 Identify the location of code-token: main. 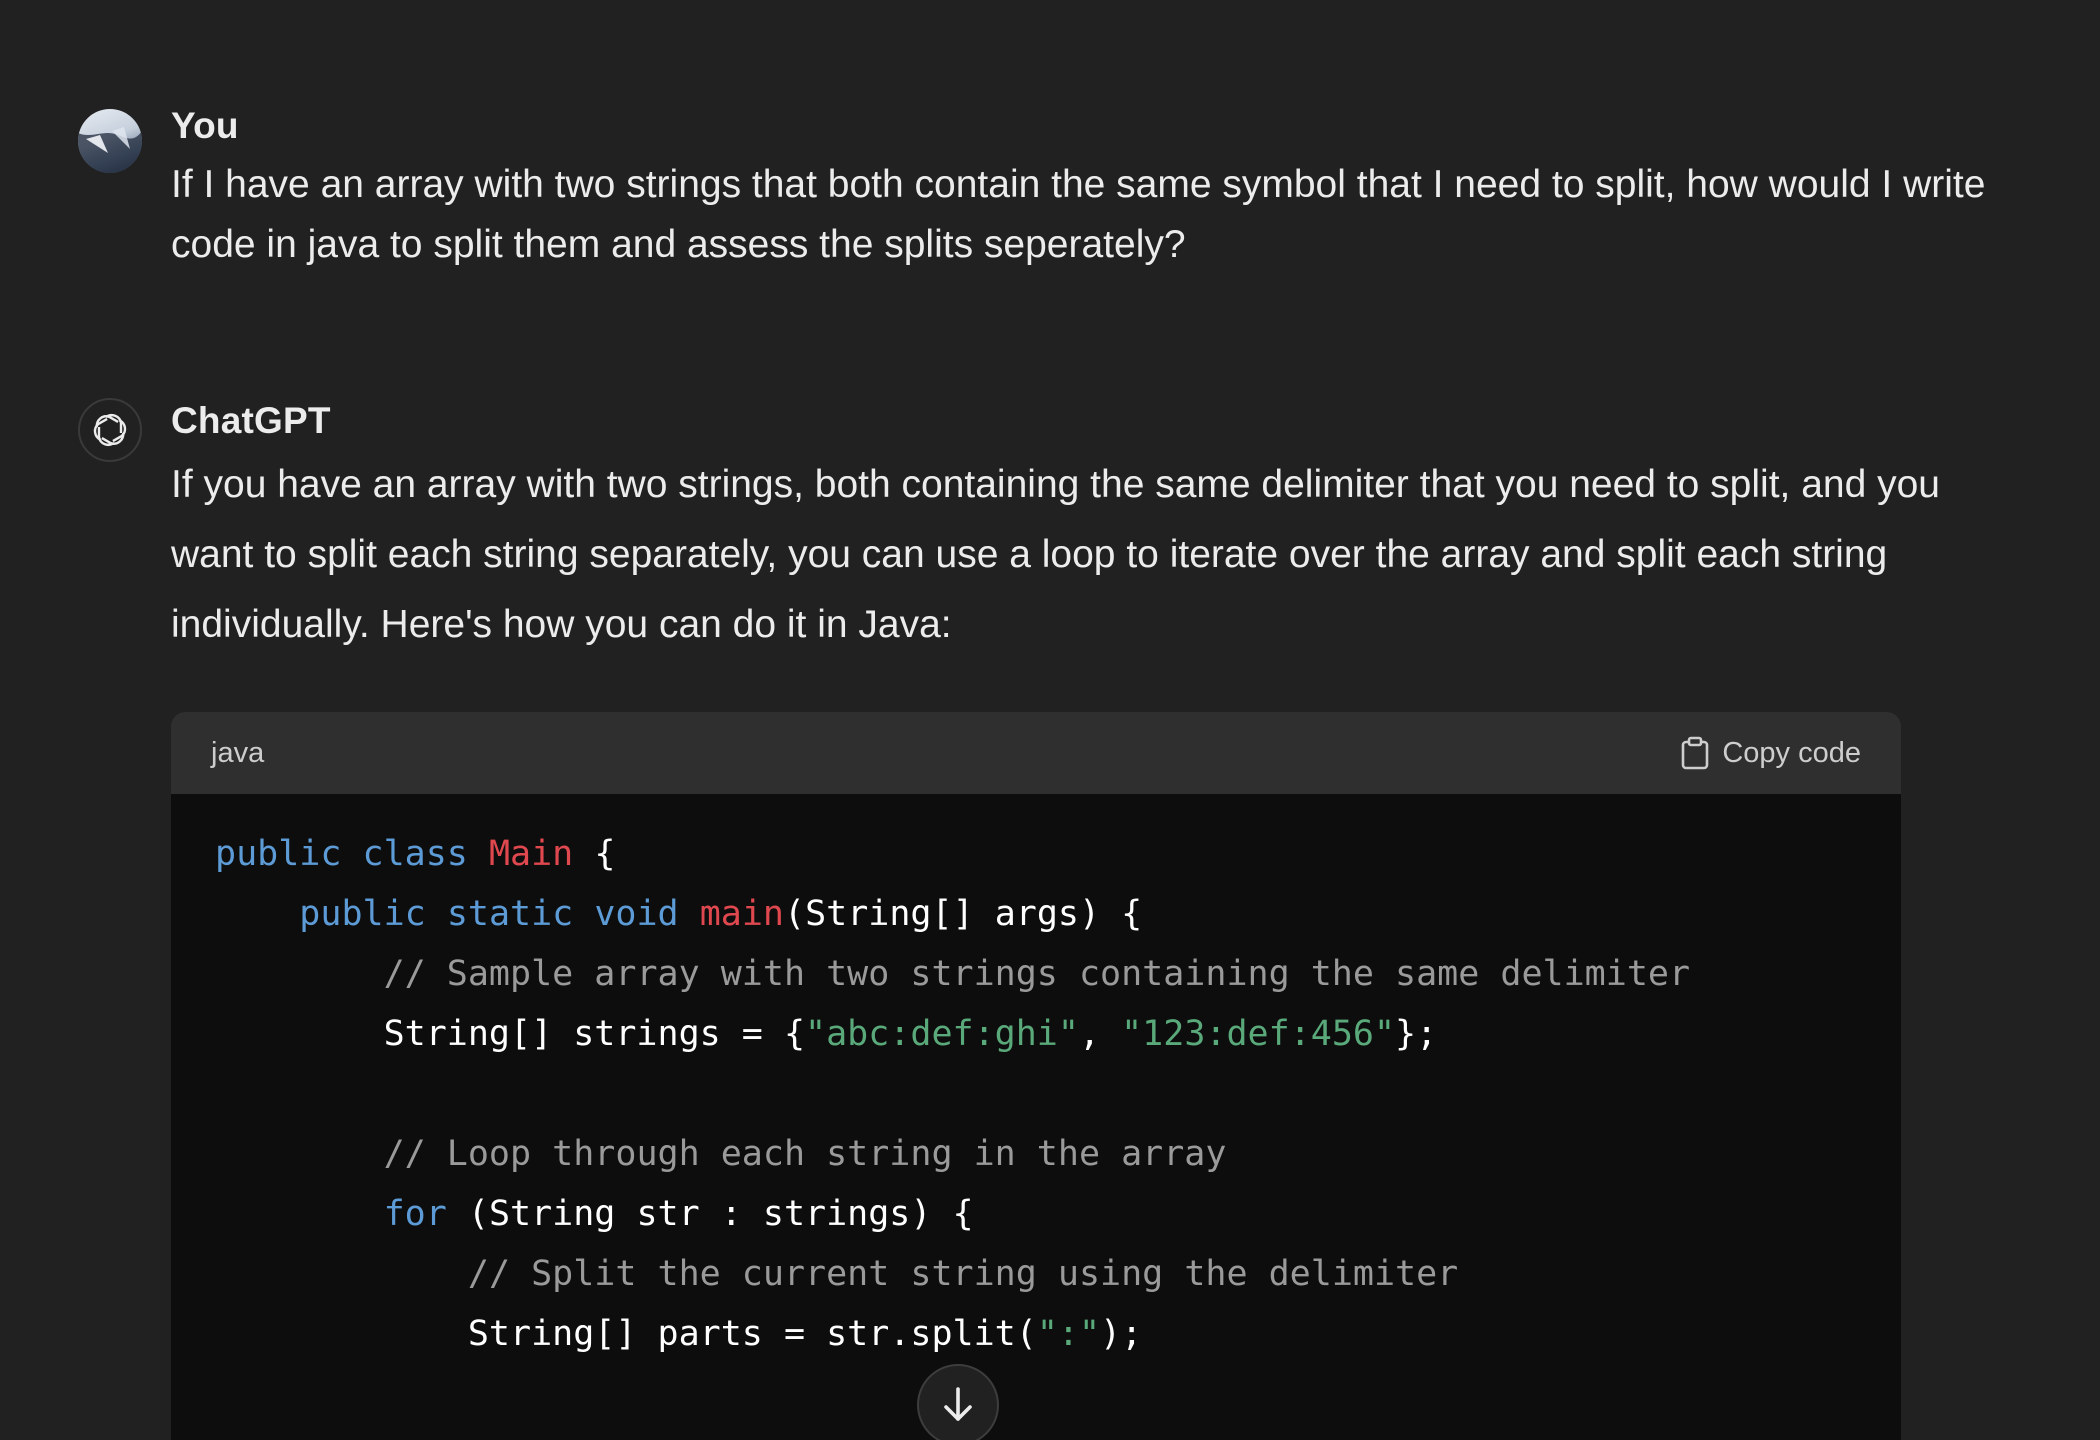
(741, 914).